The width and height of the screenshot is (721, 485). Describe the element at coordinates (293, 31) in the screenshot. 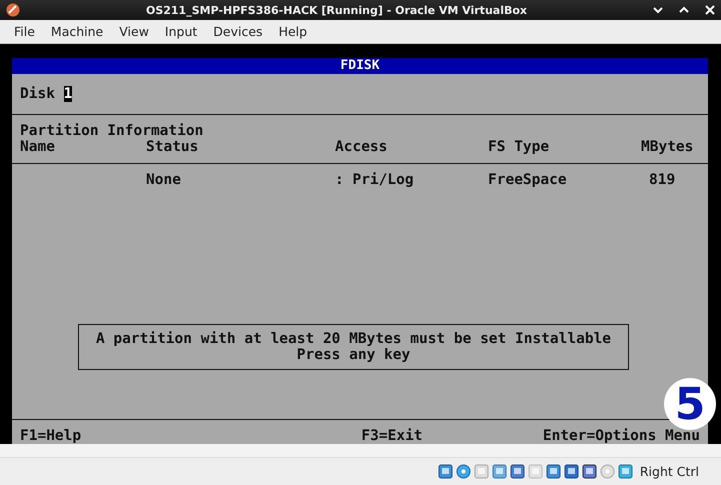

I see `menu-item: Help` at that location.